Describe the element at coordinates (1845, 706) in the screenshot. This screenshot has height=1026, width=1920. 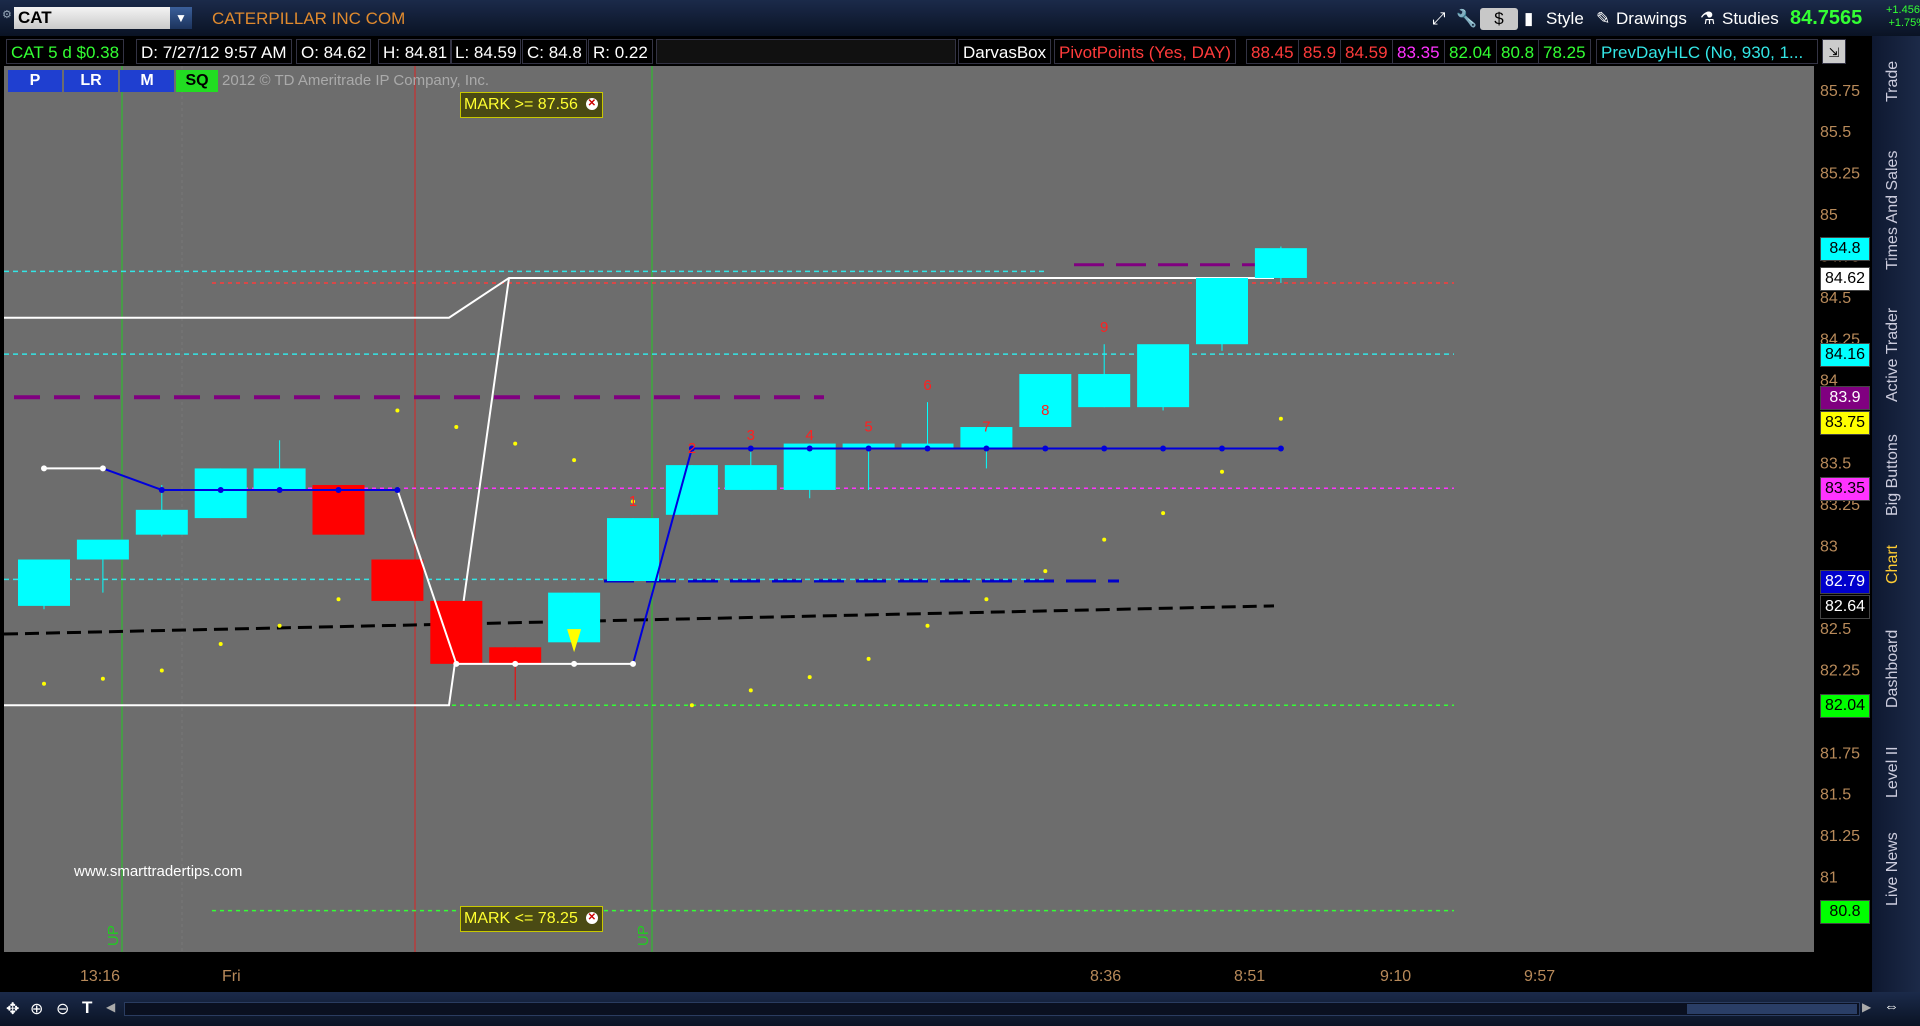
I see `price-tag: 82.04` at that location.